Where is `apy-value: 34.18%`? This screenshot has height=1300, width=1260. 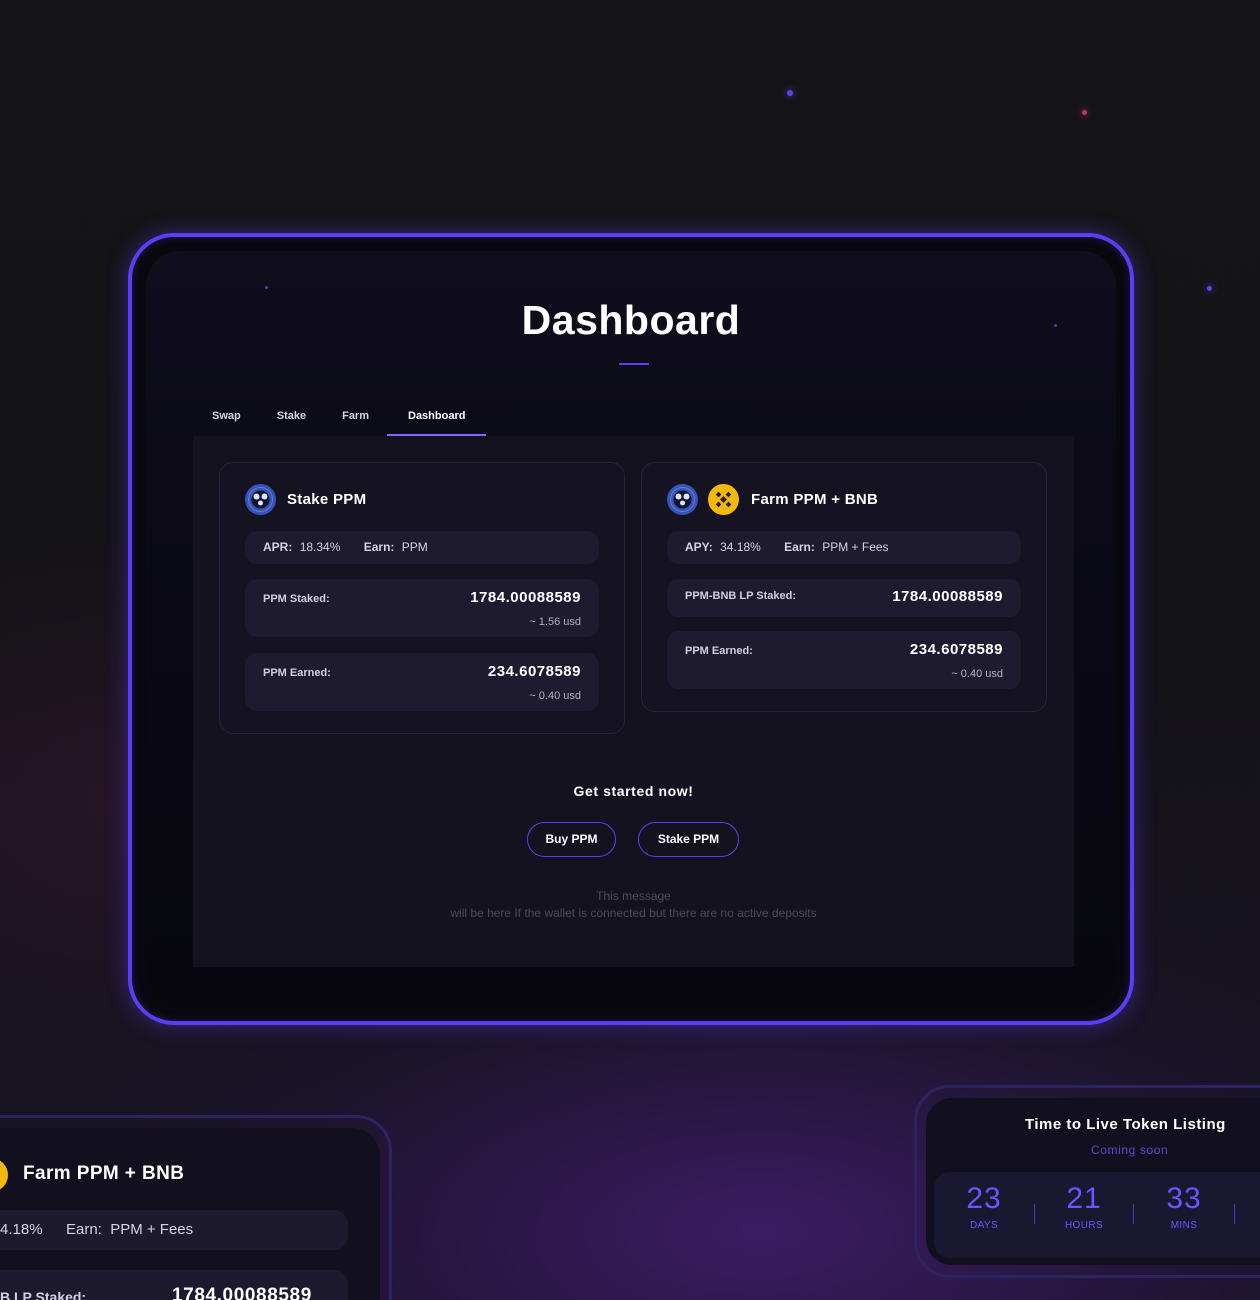 apy-value: 34.18% is located at coordinates (740, 547).